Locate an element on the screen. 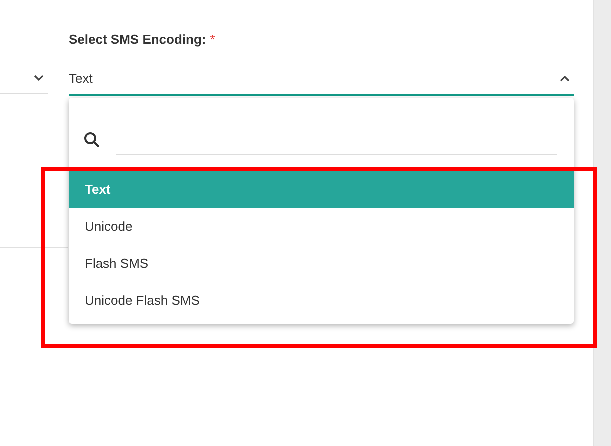 The width and height of the screenshot is (611, 446). dropdown-option: Unicode Flash SMS is located at coordinates (321, 300).